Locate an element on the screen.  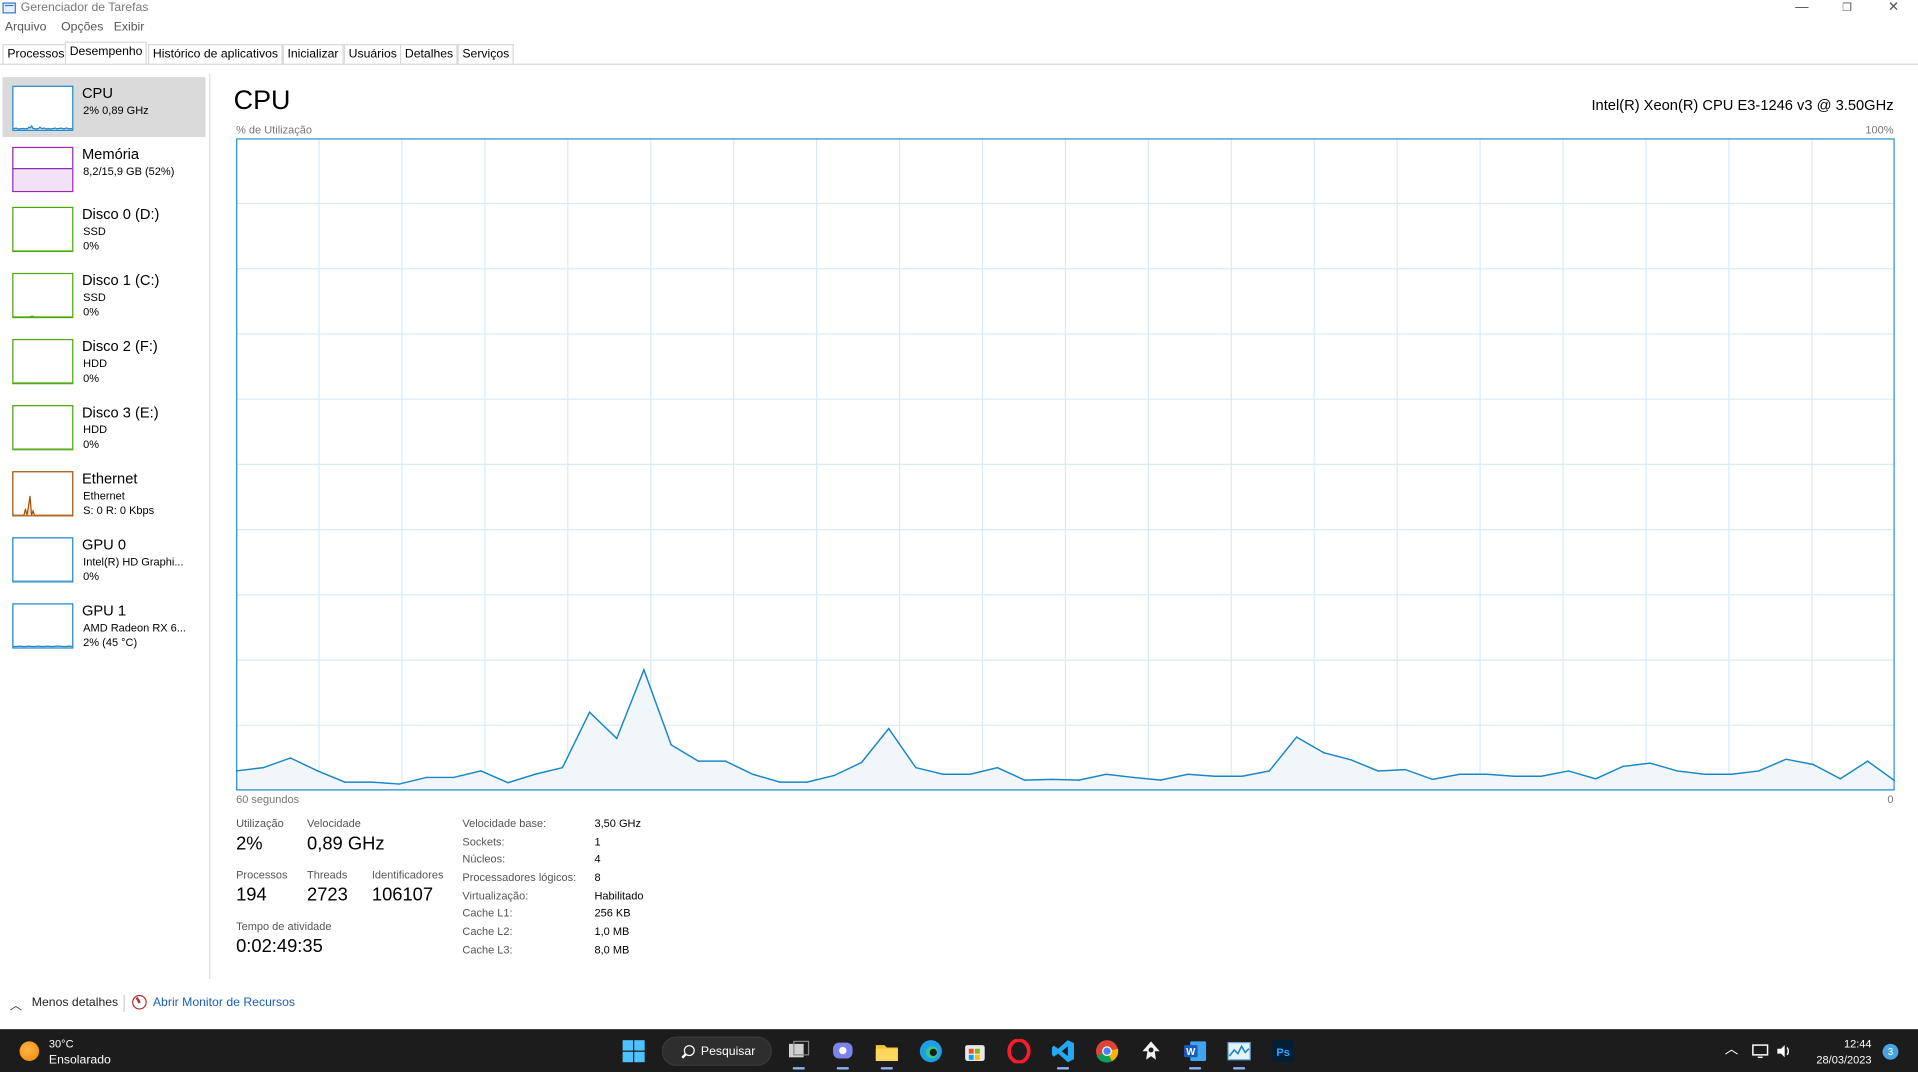
menu-arquivo: Arquivo is located at coordinates (25, 27).